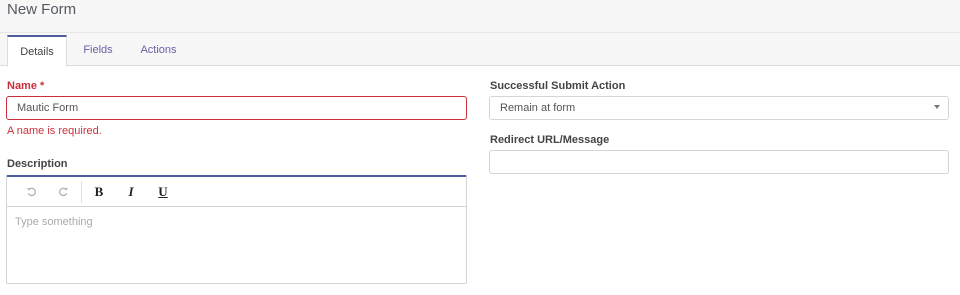 This screenshot has width=960, height=295. Describe the element at coordinates (550, 140) in the screenshot. I see `redirect-label: Redirect URL/Message` at that location.